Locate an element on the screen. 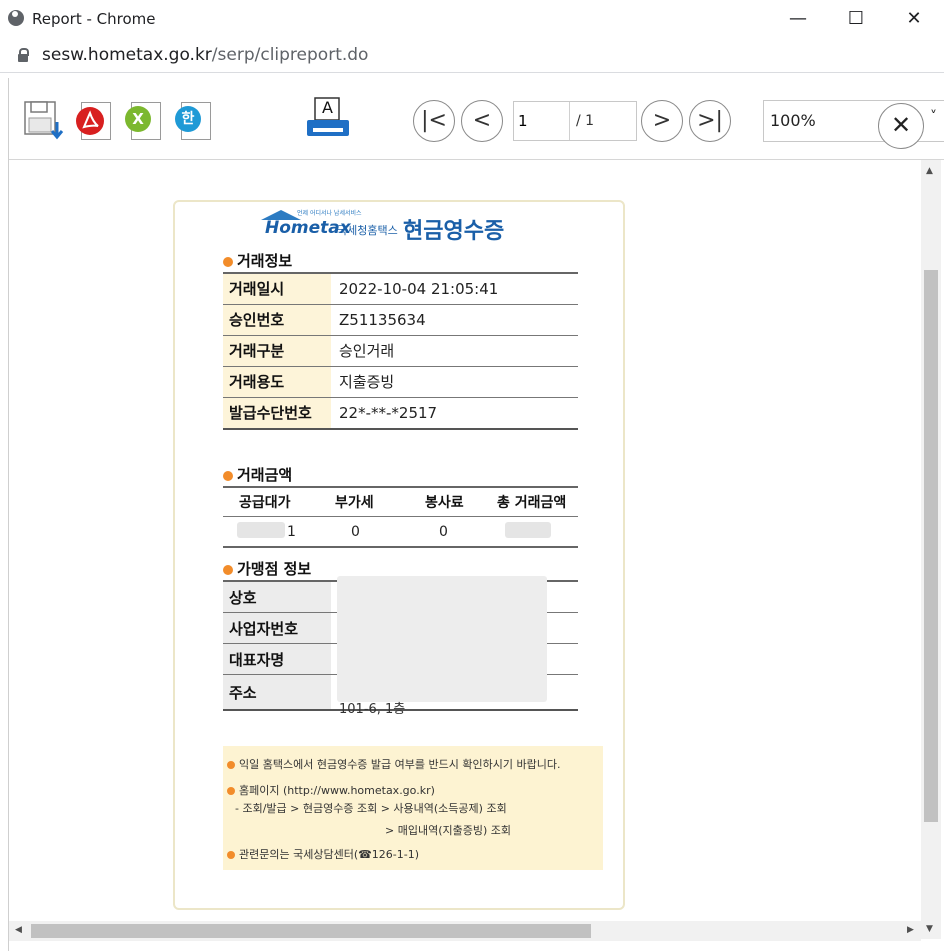 The height and width of the screenshot is (951, 944). window-title: Report - Chrome is located at coordinates (94, 19).